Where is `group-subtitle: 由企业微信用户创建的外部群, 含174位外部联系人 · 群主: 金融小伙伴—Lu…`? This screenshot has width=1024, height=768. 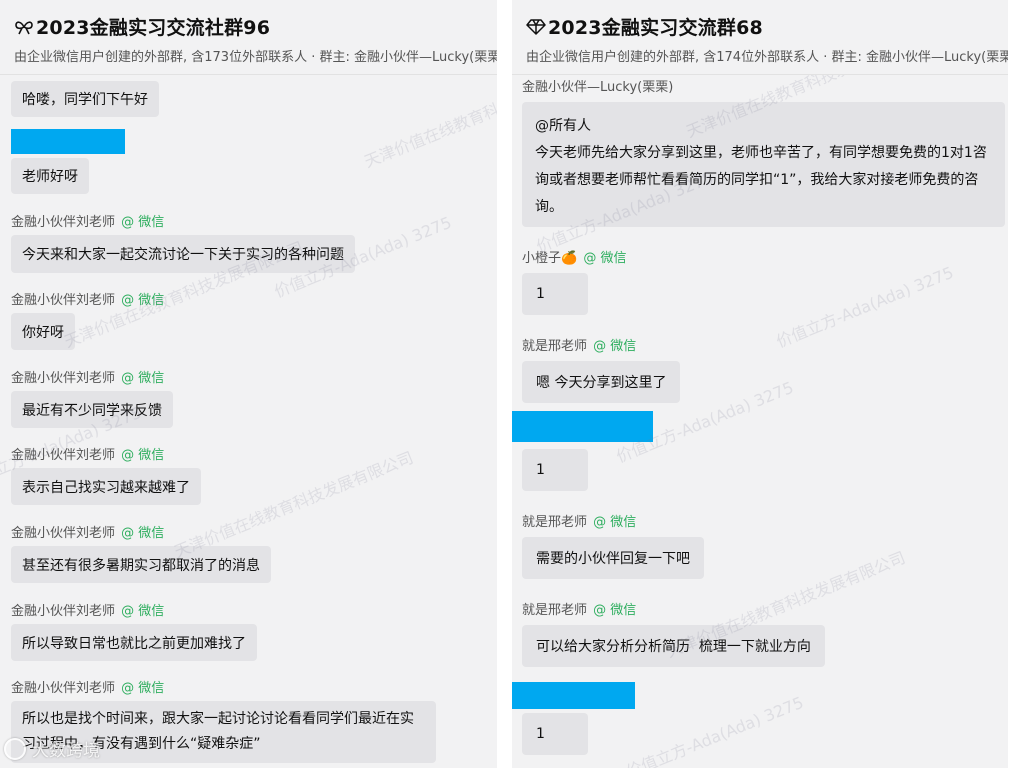
group-subtitle: 由企业微信用户创建的外部群, 含174位外部联系人 · 群主: 金融小伙伴—Lu… is located at coordinates (767, 57).